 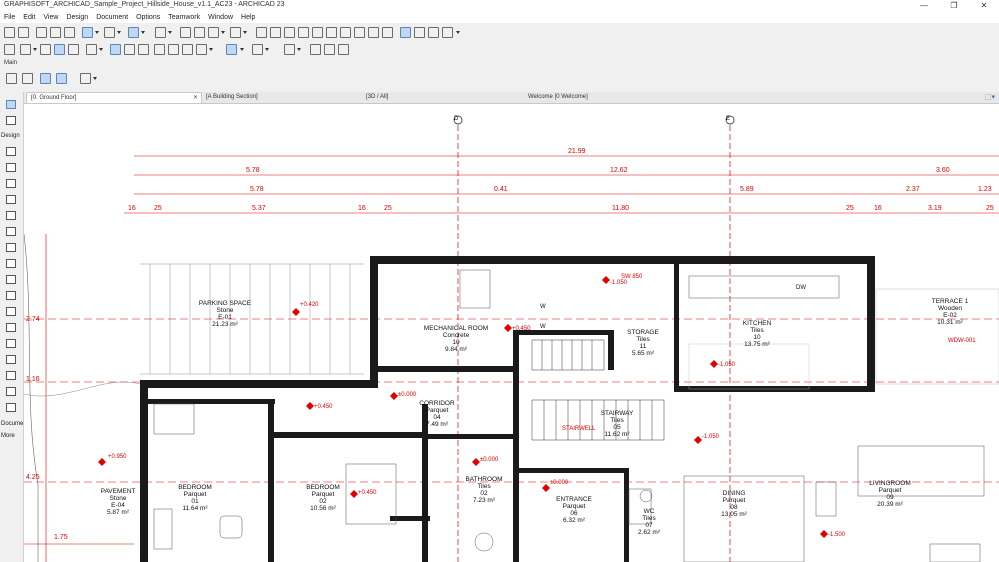 What do you see at coordinates (11, 247) in the screenshot?
I see `stair-tool` at bounding box center [11, 247].